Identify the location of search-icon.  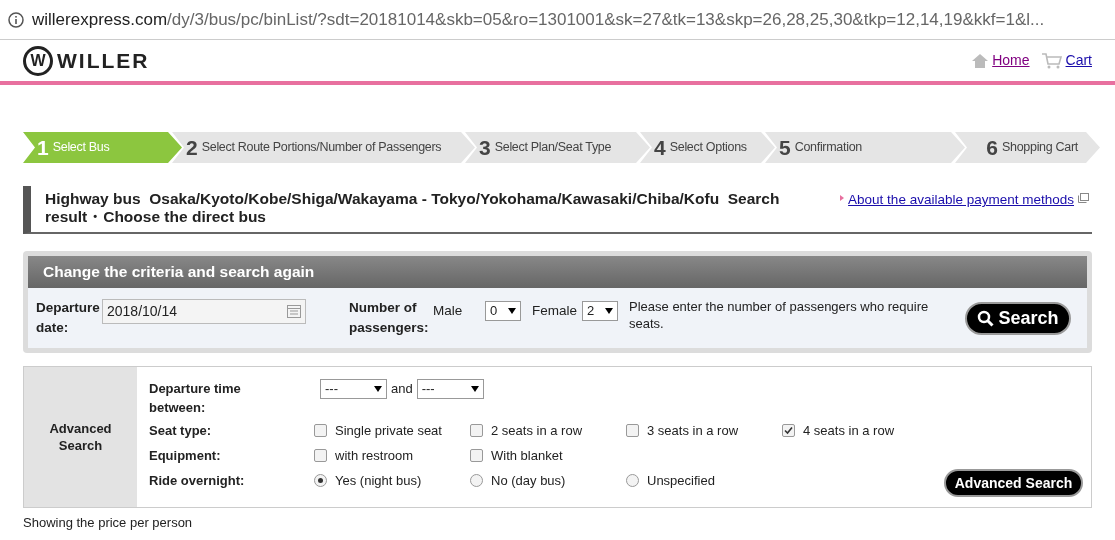
(986, 318).